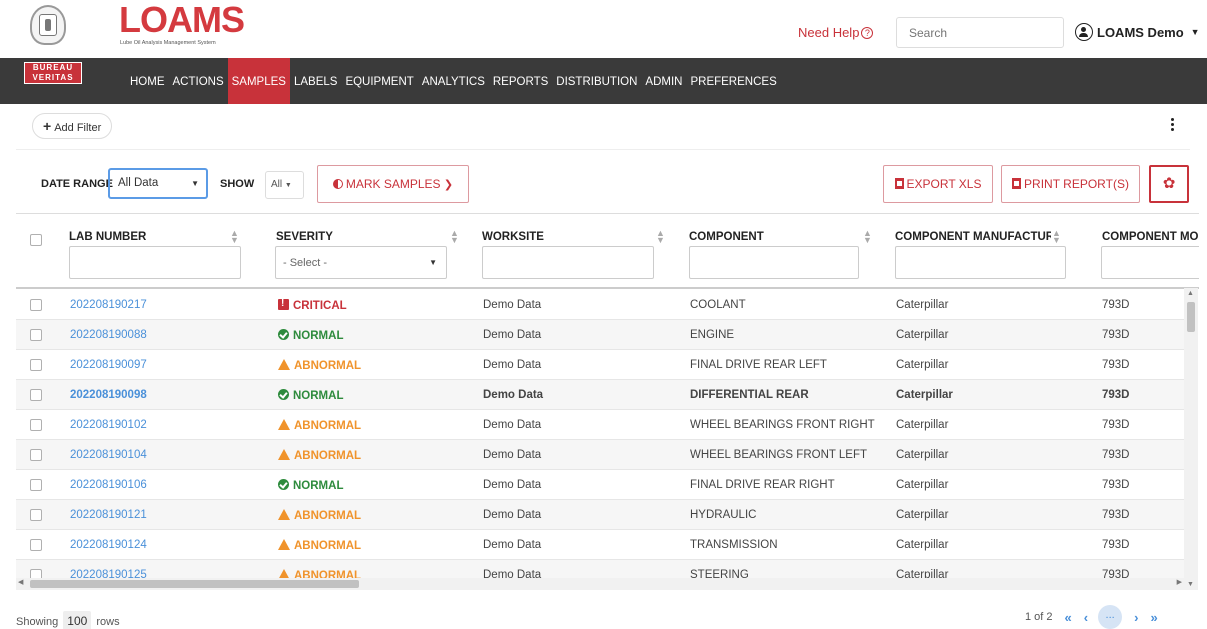  Describe the element at coordinates (938, 184) in the screenshot. I see `export-xls-button: EXPORT XLS` at that location.